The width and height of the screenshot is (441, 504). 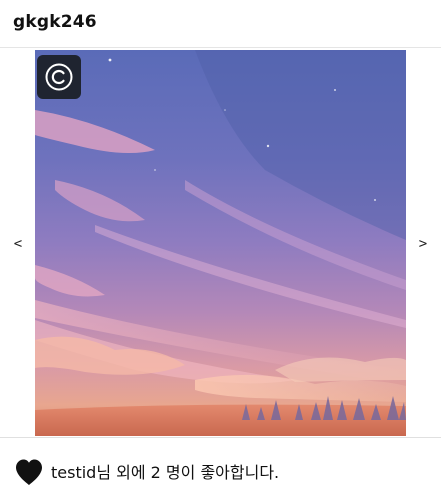 What do you see at coordinates (423, 244) in the screenshot?
I see `next-image-button: >` at bounding box center [423, 244].